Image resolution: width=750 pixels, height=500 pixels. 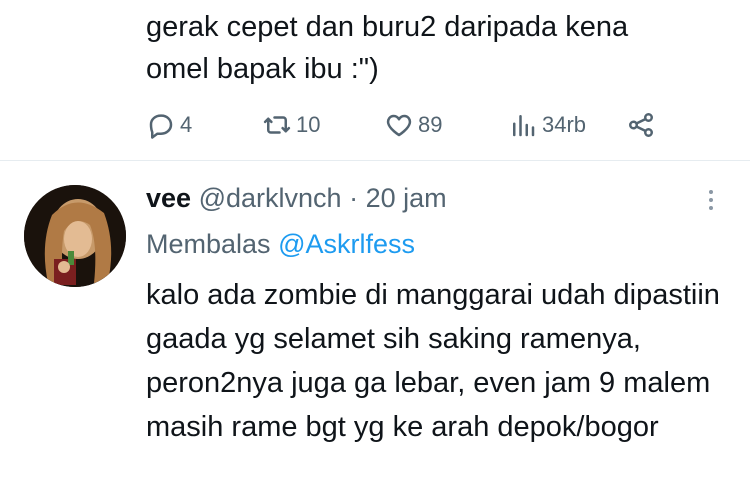 I want to click on like-button: 89, so click(x=413, y=125).